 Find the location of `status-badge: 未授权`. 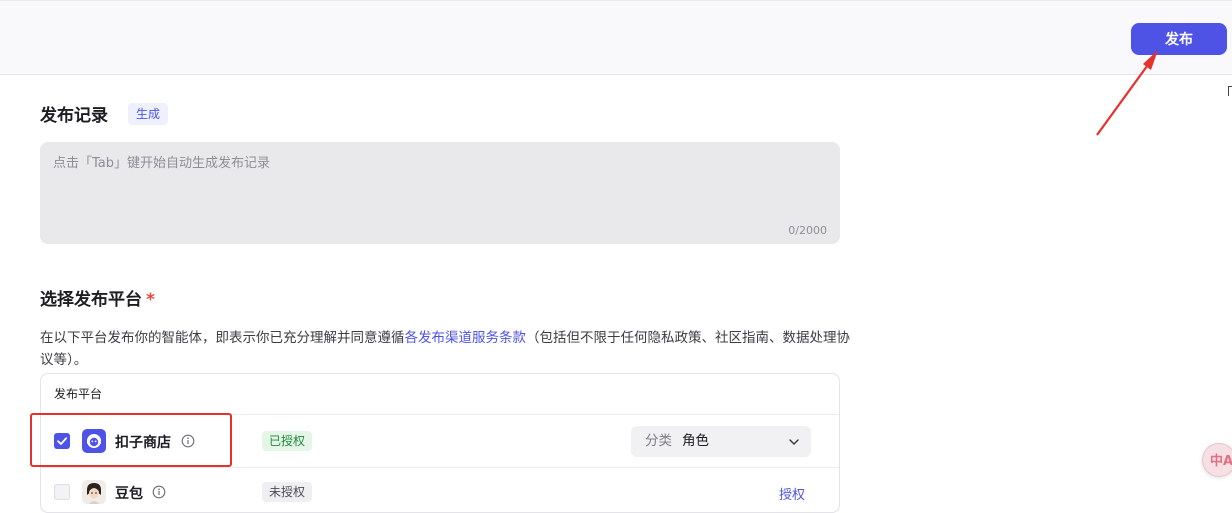

status-badge: 未授权 is located at coordinates (287, 492).